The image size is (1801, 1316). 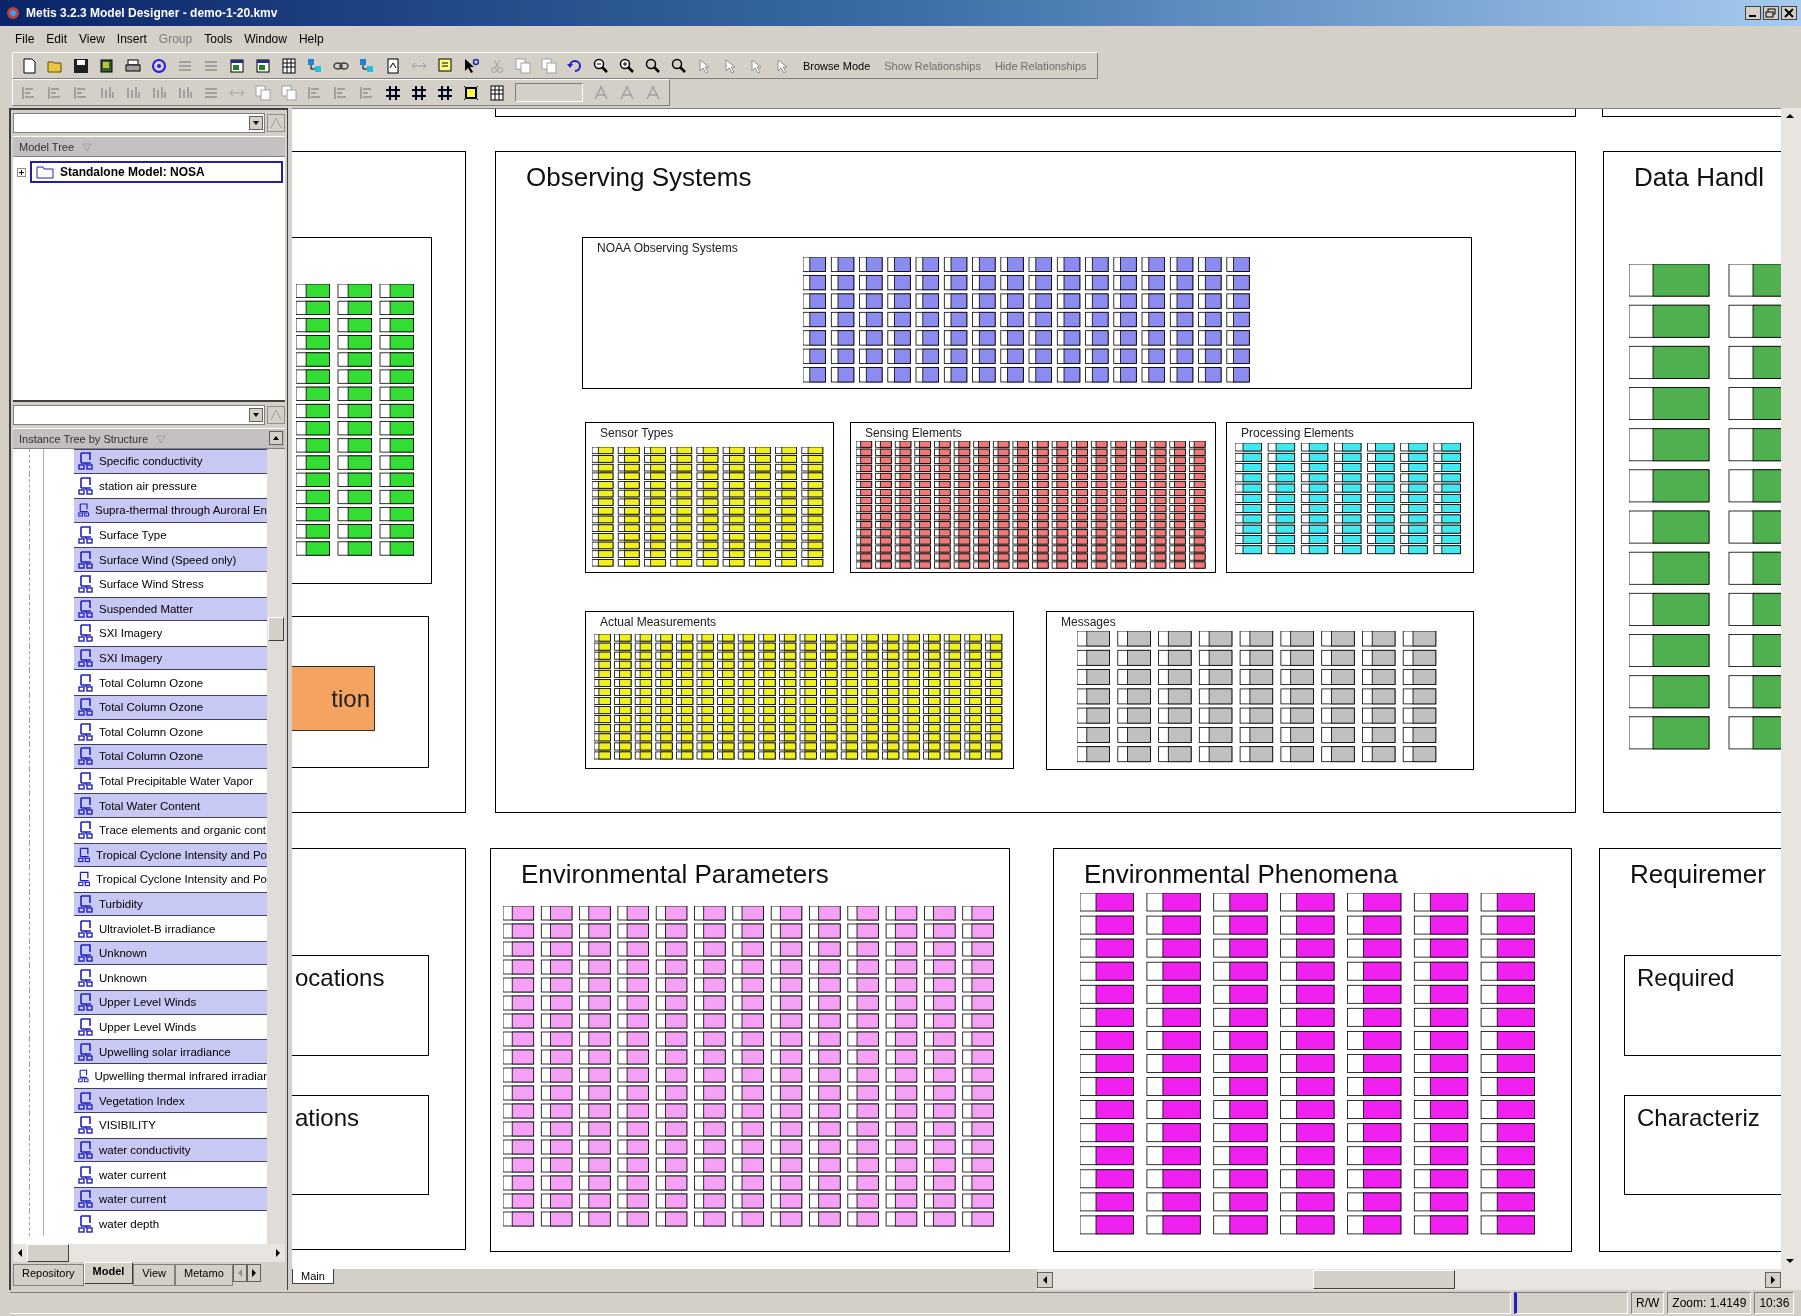 What do you see at coordinates (57, 39) in the screenshot?
I see `menu-item: Edit` at bounding box center [57, 39].